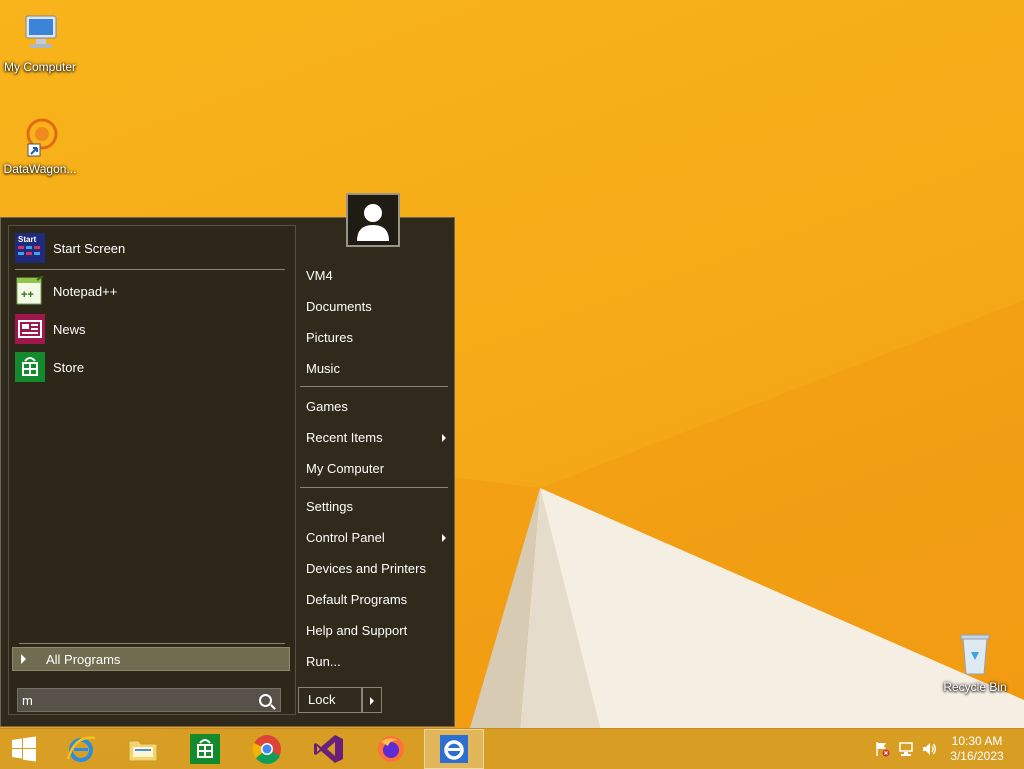 The width and height of the screenshot is (1024, 769). What do you see at coordinates (376, 407) in the screenshot?
I see `menu-games: Games` at bounding box center [376, 407].